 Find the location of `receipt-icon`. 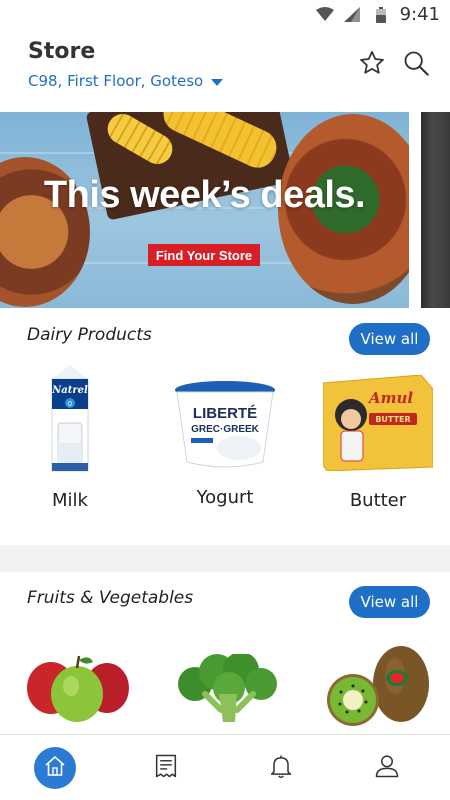

receipt-icon is located at coordinates (166, 768).